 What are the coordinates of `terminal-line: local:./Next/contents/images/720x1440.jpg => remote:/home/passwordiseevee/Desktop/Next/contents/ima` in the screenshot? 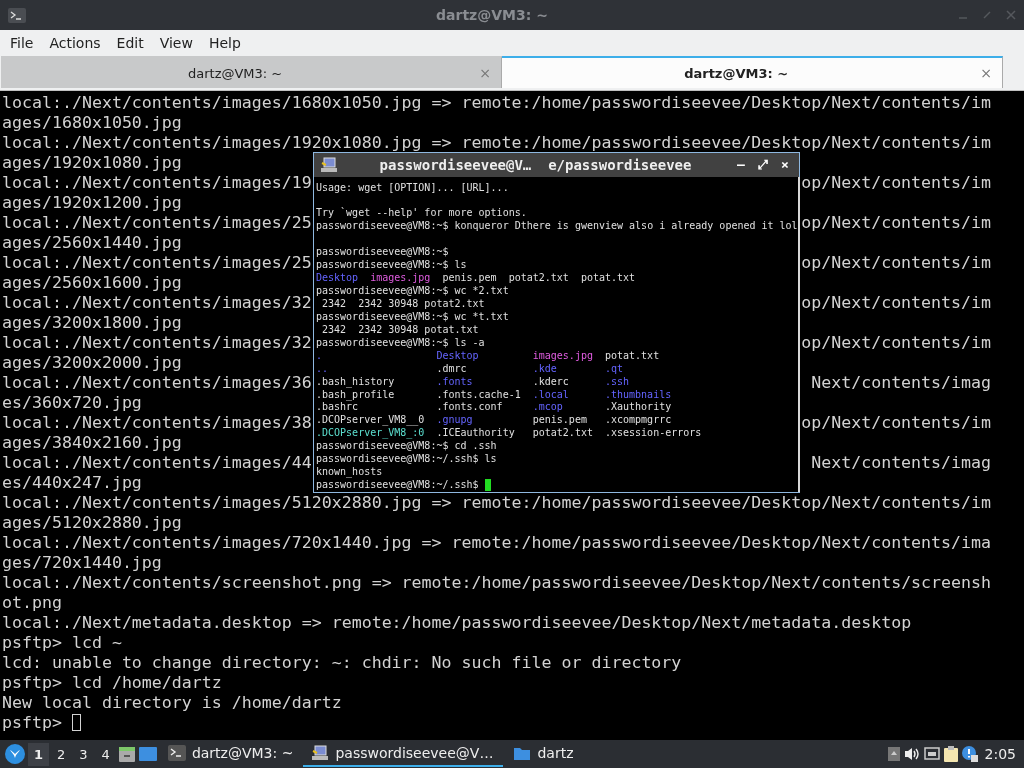 It's located at (497, 543).